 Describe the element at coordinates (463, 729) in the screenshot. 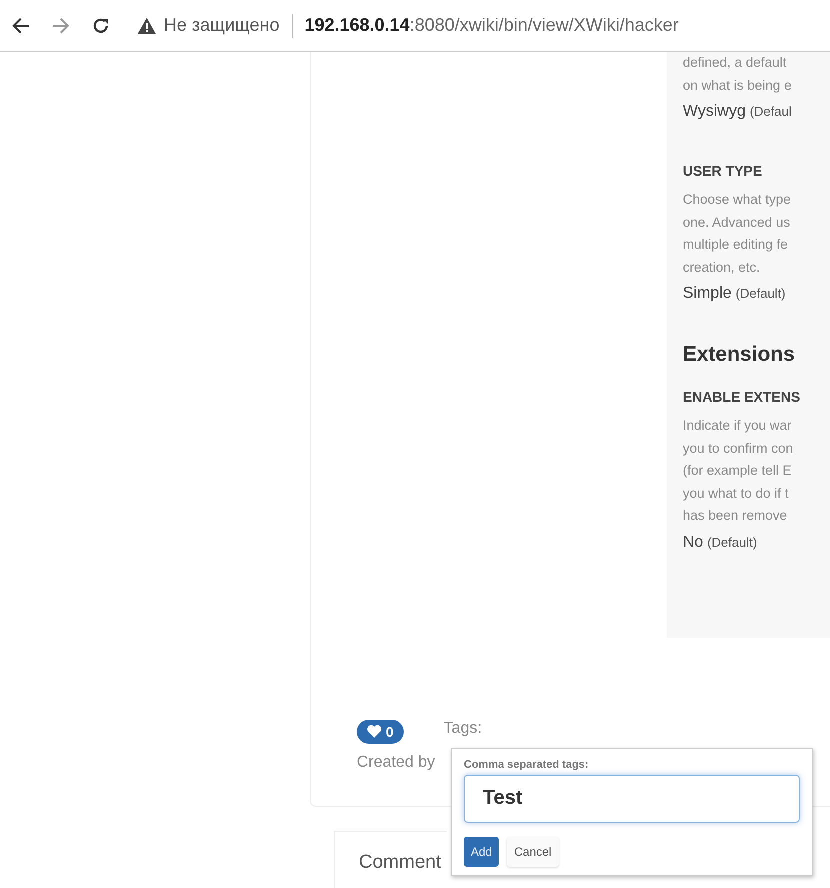

I see `tags-label: Tags:` at that location.